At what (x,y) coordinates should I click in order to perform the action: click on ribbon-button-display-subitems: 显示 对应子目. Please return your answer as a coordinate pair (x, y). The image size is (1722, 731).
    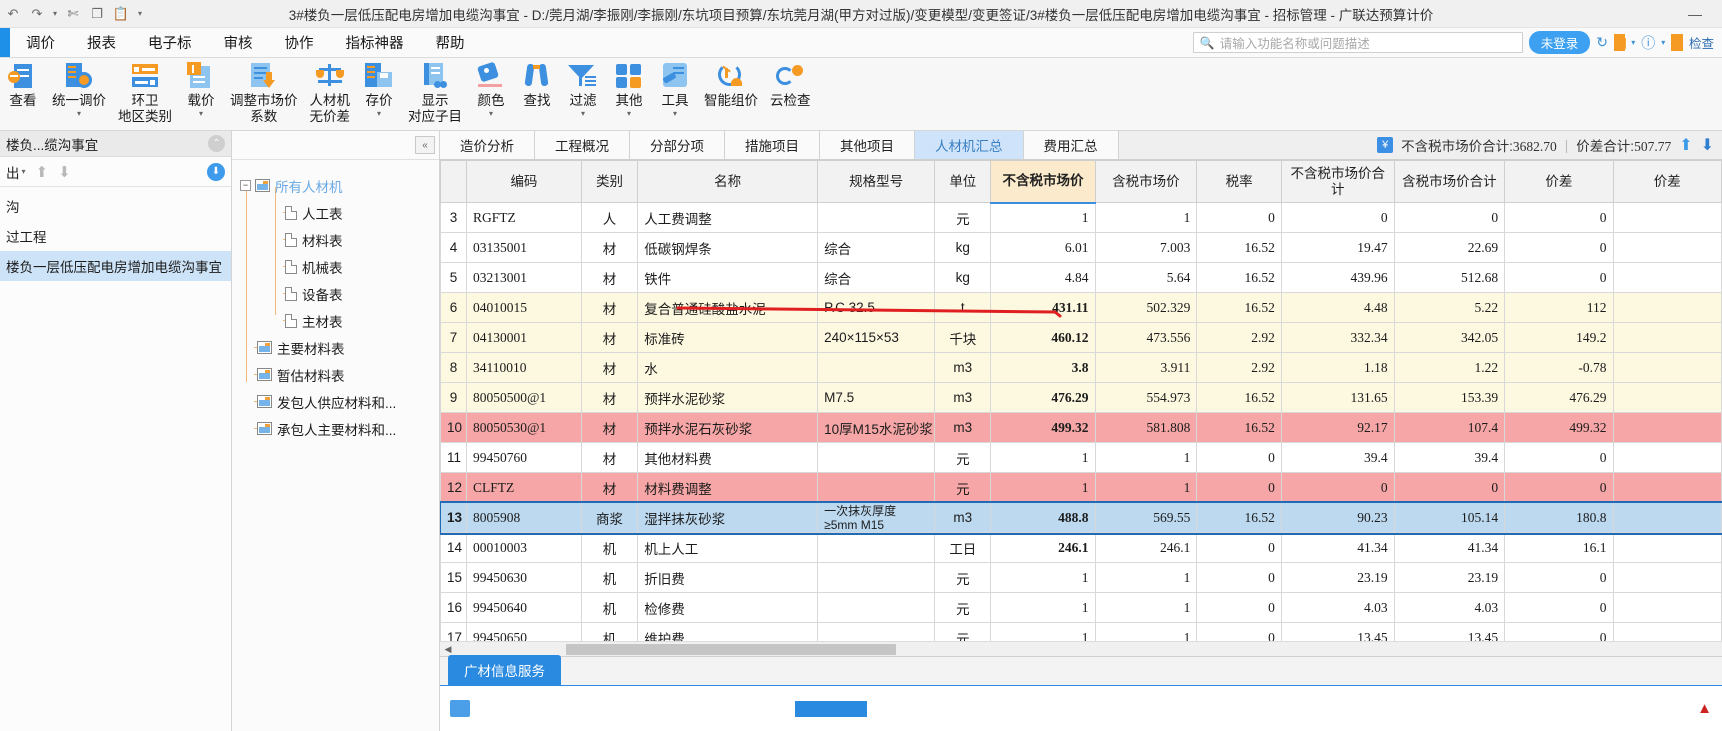
    Looking at the image, I should click on (435, 94).